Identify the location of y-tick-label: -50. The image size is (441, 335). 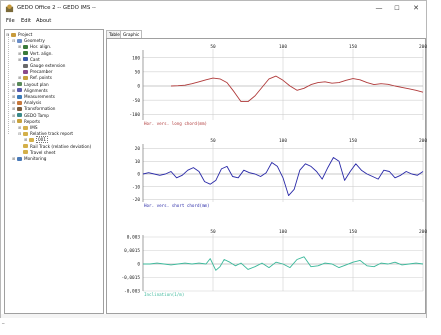
(136, 101).